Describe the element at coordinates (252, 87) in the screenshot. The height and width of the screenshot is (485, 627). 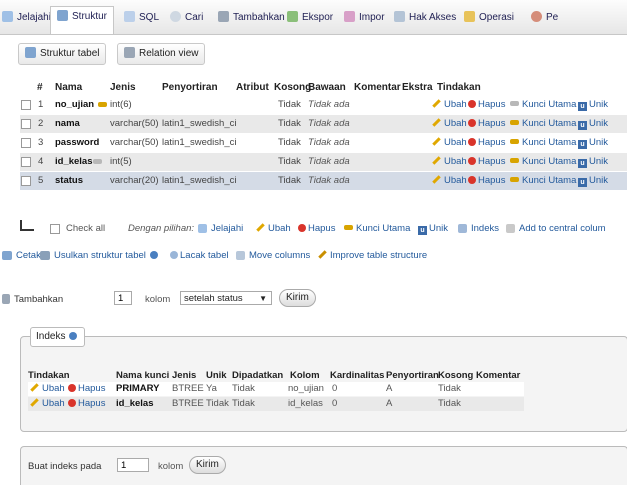
I see `col-header-attributes: Atribut` at that location.